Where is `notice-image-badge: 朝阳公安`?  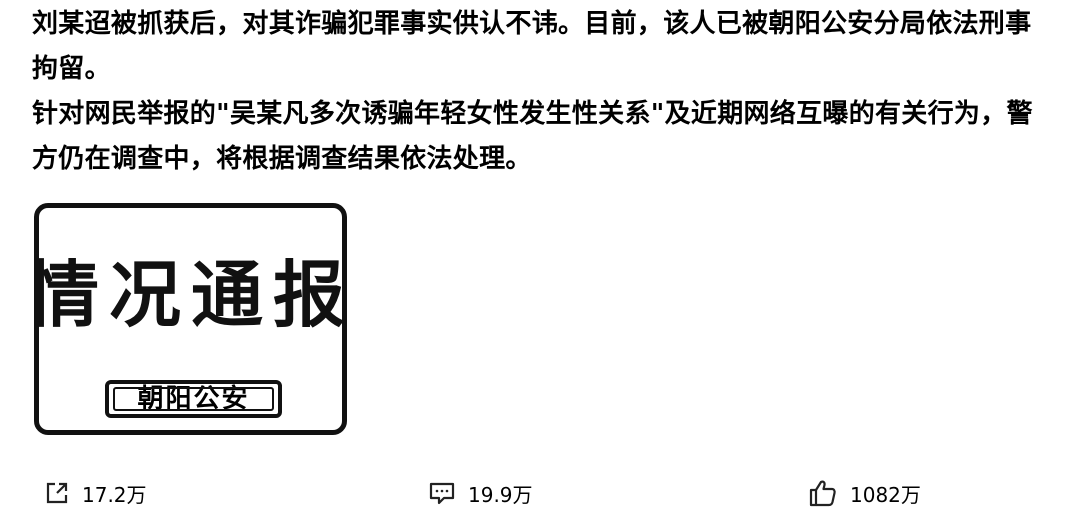
notice-image-badge: 朝阳公安 is located at coordinates (193, 399).